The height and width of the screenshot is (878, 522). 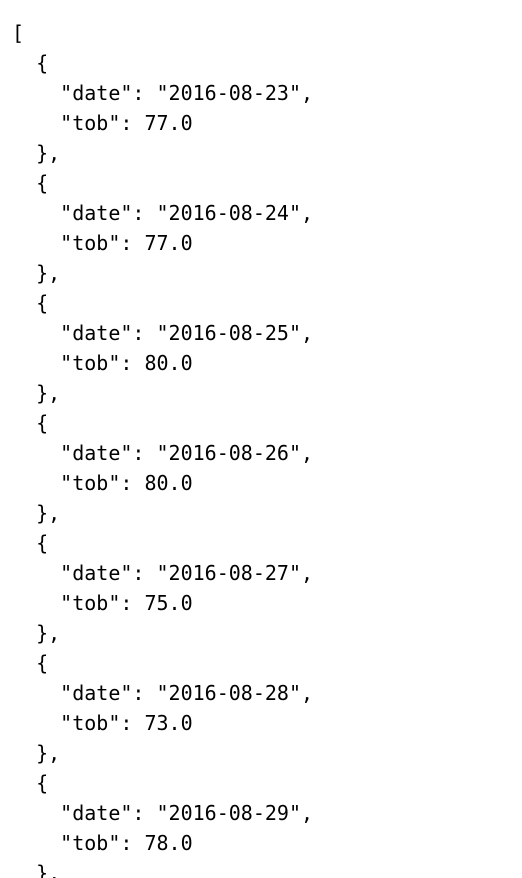 What do you see at coordinates (18, 33) in the screenshot?
I see `open-bracket: [` at bounding box center [18, 33].